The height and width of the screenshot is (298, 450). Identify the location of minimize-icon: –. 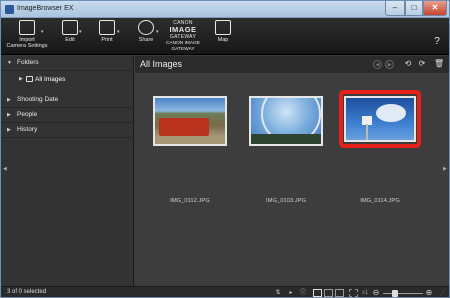
(395, 7).